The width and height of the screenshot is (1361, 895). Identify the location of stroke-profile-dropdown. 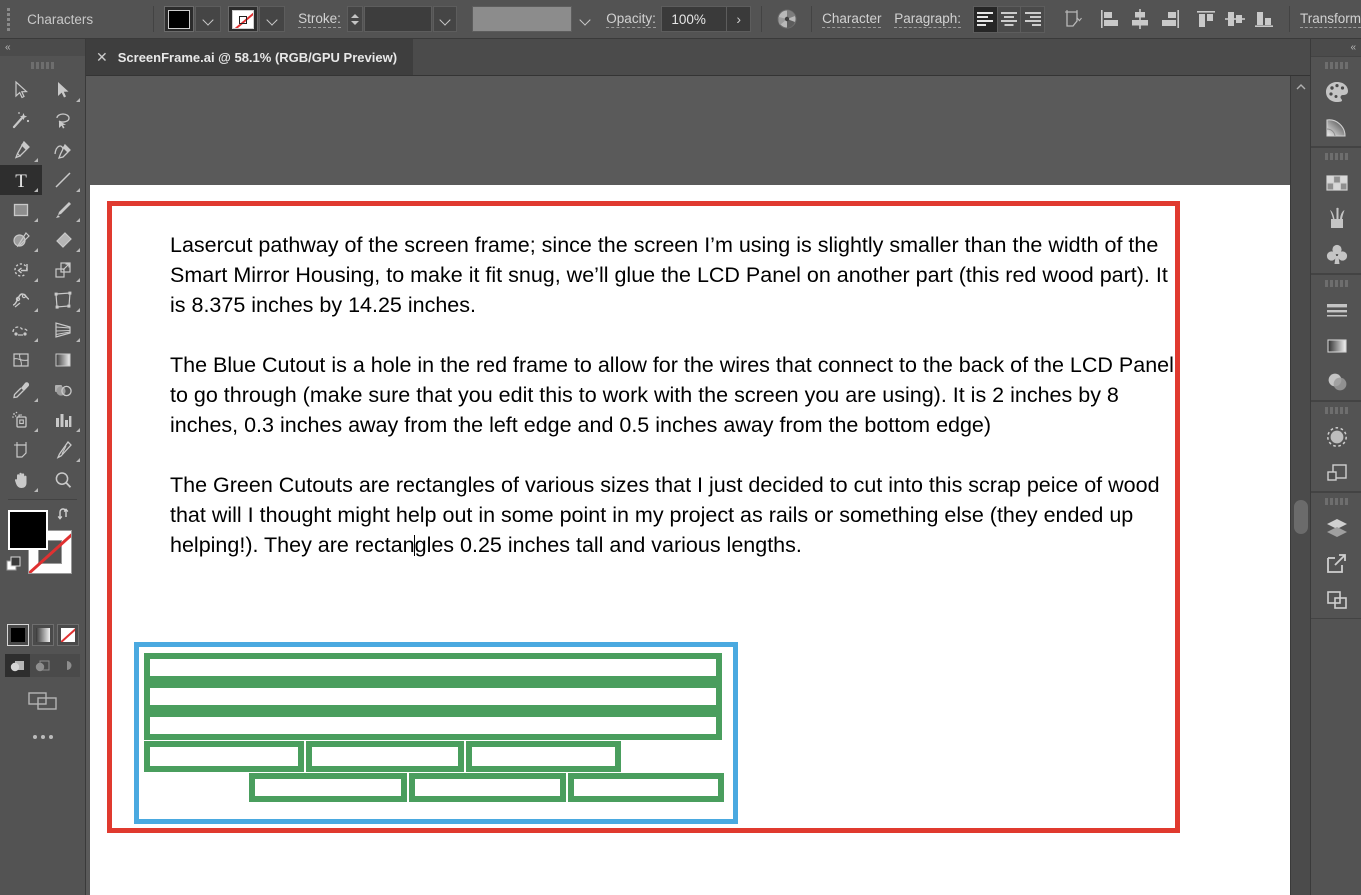
(585, 19).